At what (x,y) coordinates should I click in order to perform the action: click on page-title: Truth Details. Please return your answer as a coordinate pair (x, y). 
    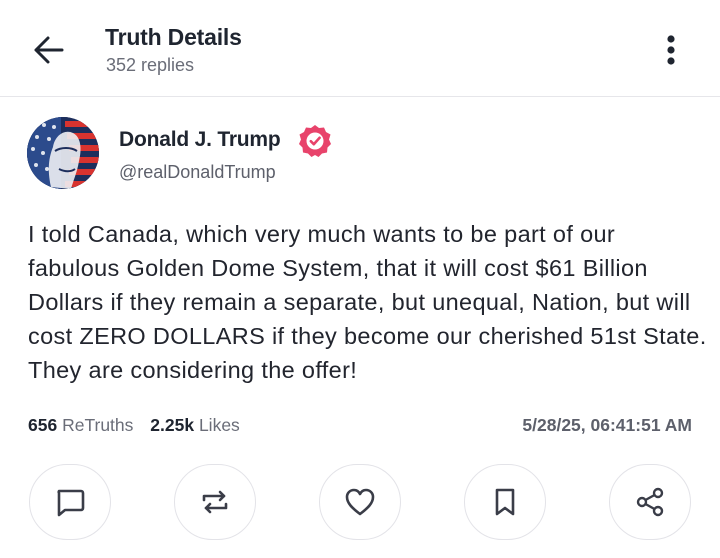
    Looking at the image, I should click on (173, 37).